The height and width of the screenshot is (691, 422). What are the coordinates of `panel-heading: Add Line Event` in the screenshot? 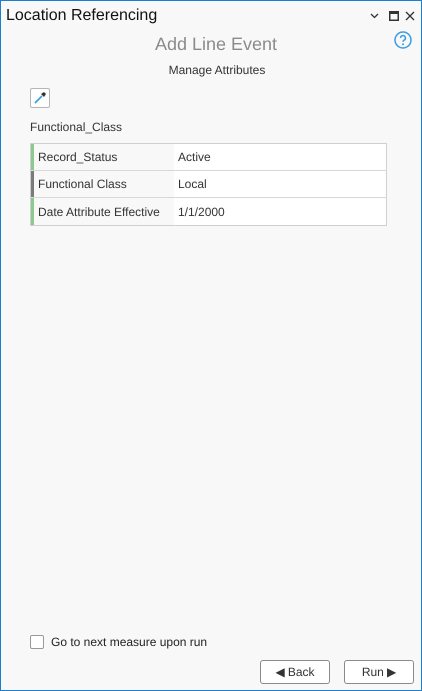 It's located at (216, 44).